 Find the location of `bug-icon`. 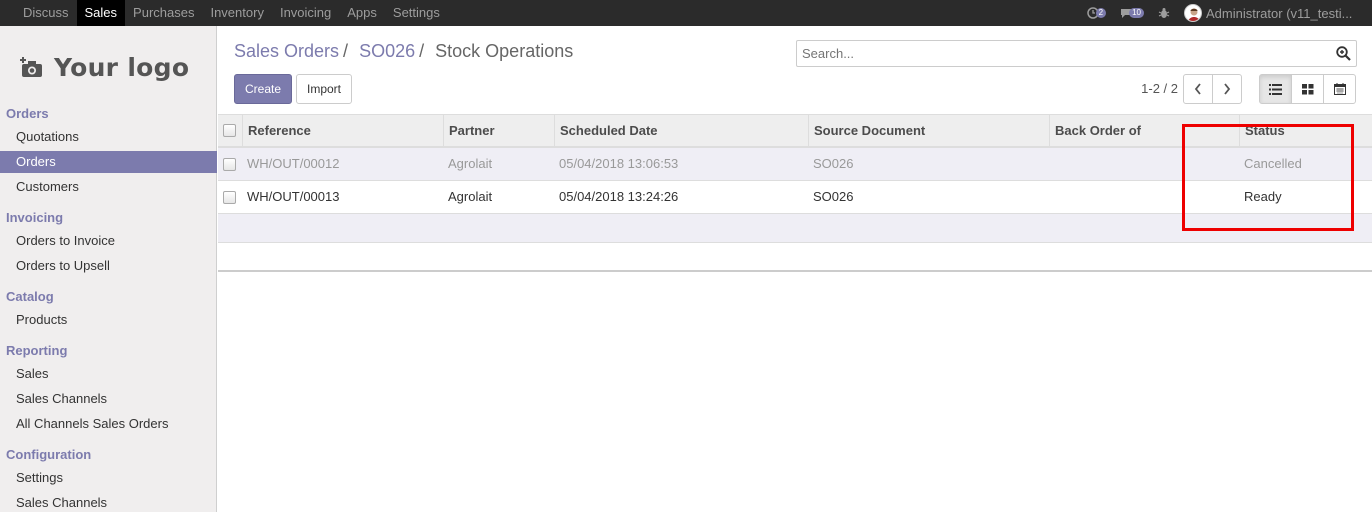

bug-icon is located at coordinates (1164, 13).